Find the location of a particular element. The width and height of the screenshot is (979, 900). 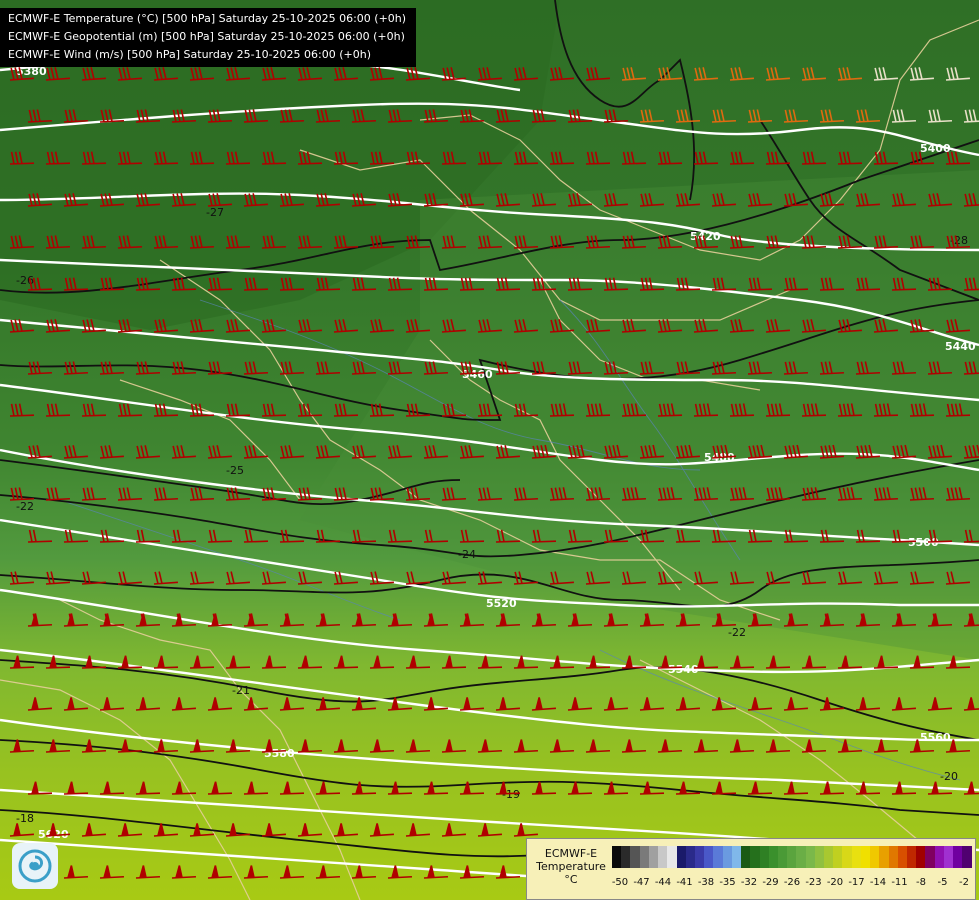

colorbar-tick-label: -32 is located at coordinates (749, 882).